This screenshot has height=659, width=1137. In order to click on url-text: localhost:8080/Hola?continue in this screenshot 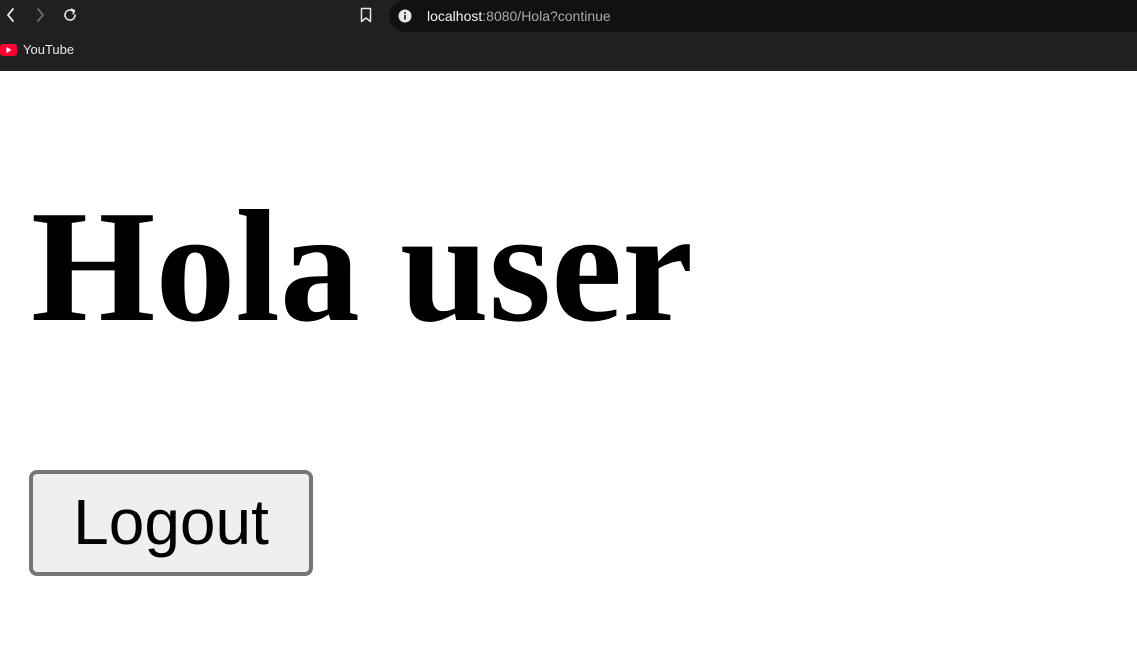, I will do `click(519, 16)`.